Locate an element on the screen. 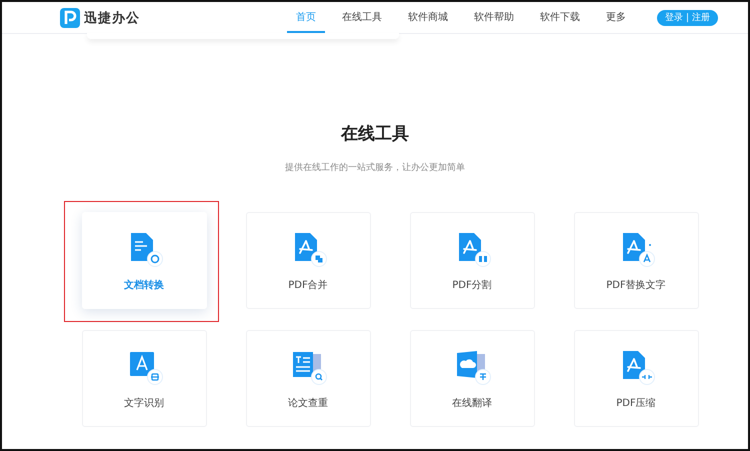 This screenshot has width=750, height=451. nav-link: 软件下载 is located at coordinates (560, 17).